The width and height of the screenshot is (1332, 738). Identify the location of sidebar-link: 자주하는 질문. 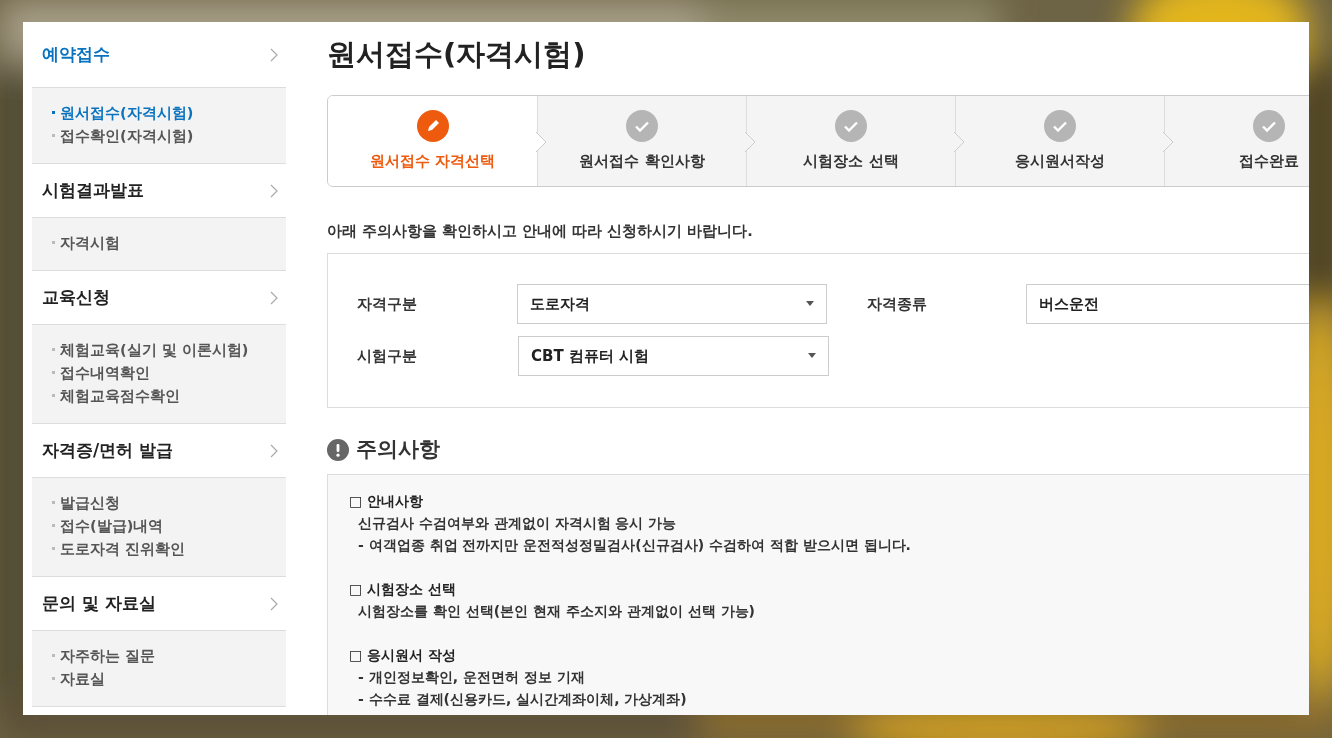
(169, 656).